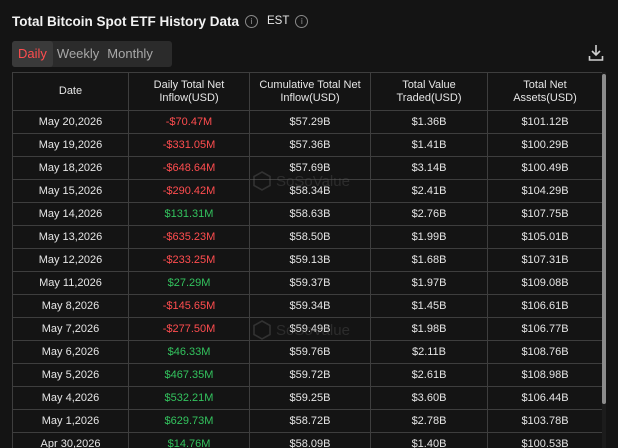 The image size is (618, 448). Describe the element at coordinates (78, 54) in the screenshot. I see `tab-weekly: Weekly` at that location.